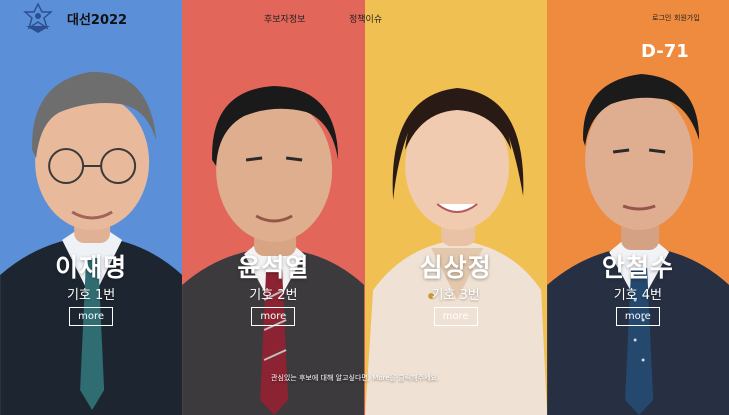 This screenshot has width=729, height=415. I want to click on candidate-name: 안철수, so click(637, 267).